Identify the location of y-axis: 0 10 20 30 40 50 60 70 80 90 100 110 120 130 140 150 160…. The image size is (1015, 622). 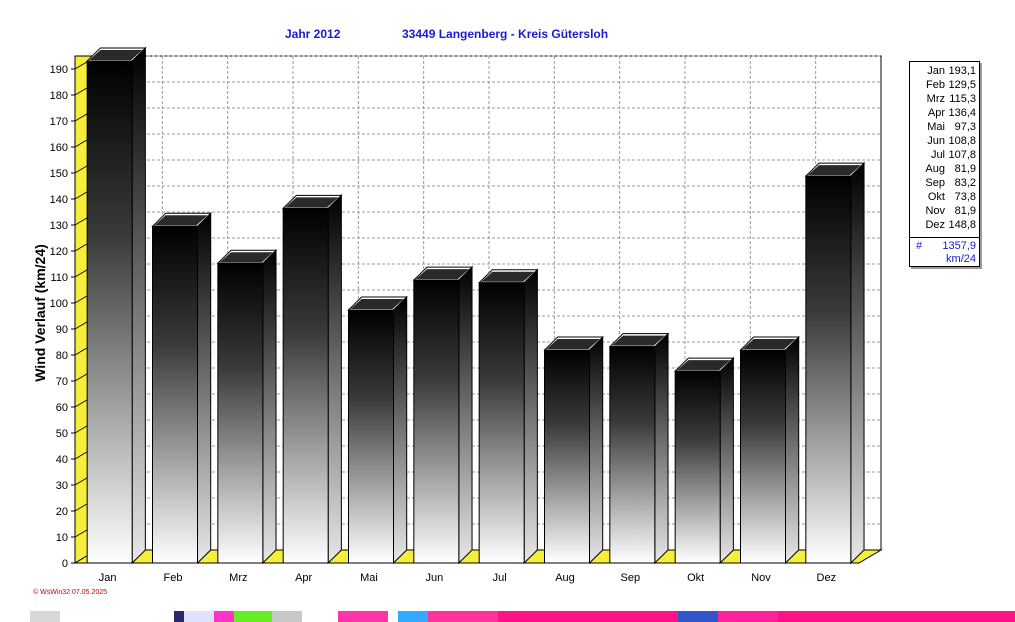
(63, 313).